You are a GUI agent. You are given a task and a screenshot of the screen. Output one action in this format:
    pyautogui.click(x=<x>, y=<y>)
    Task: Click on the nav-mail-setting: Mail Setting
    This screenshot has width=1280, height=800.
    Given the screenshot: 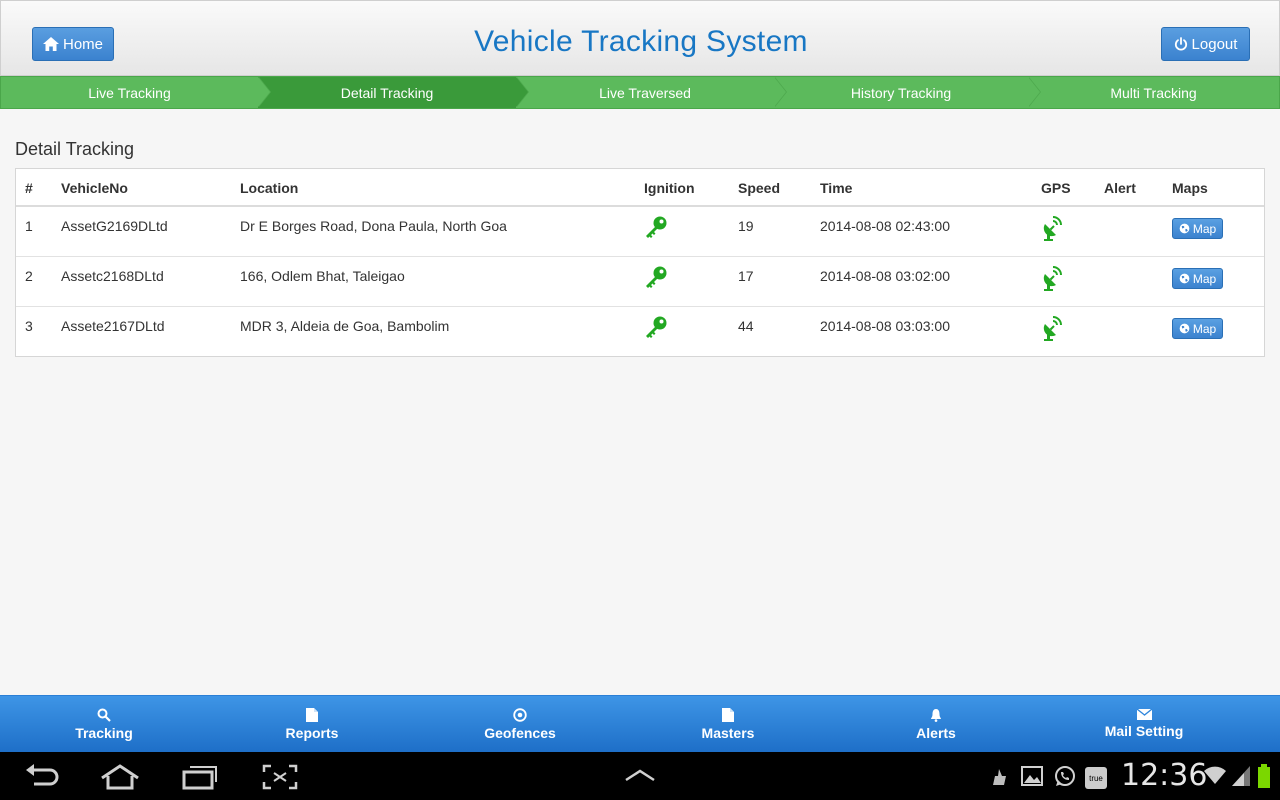 What is the action you would take?
    pyautogui.click(x=1144, y=724)
    